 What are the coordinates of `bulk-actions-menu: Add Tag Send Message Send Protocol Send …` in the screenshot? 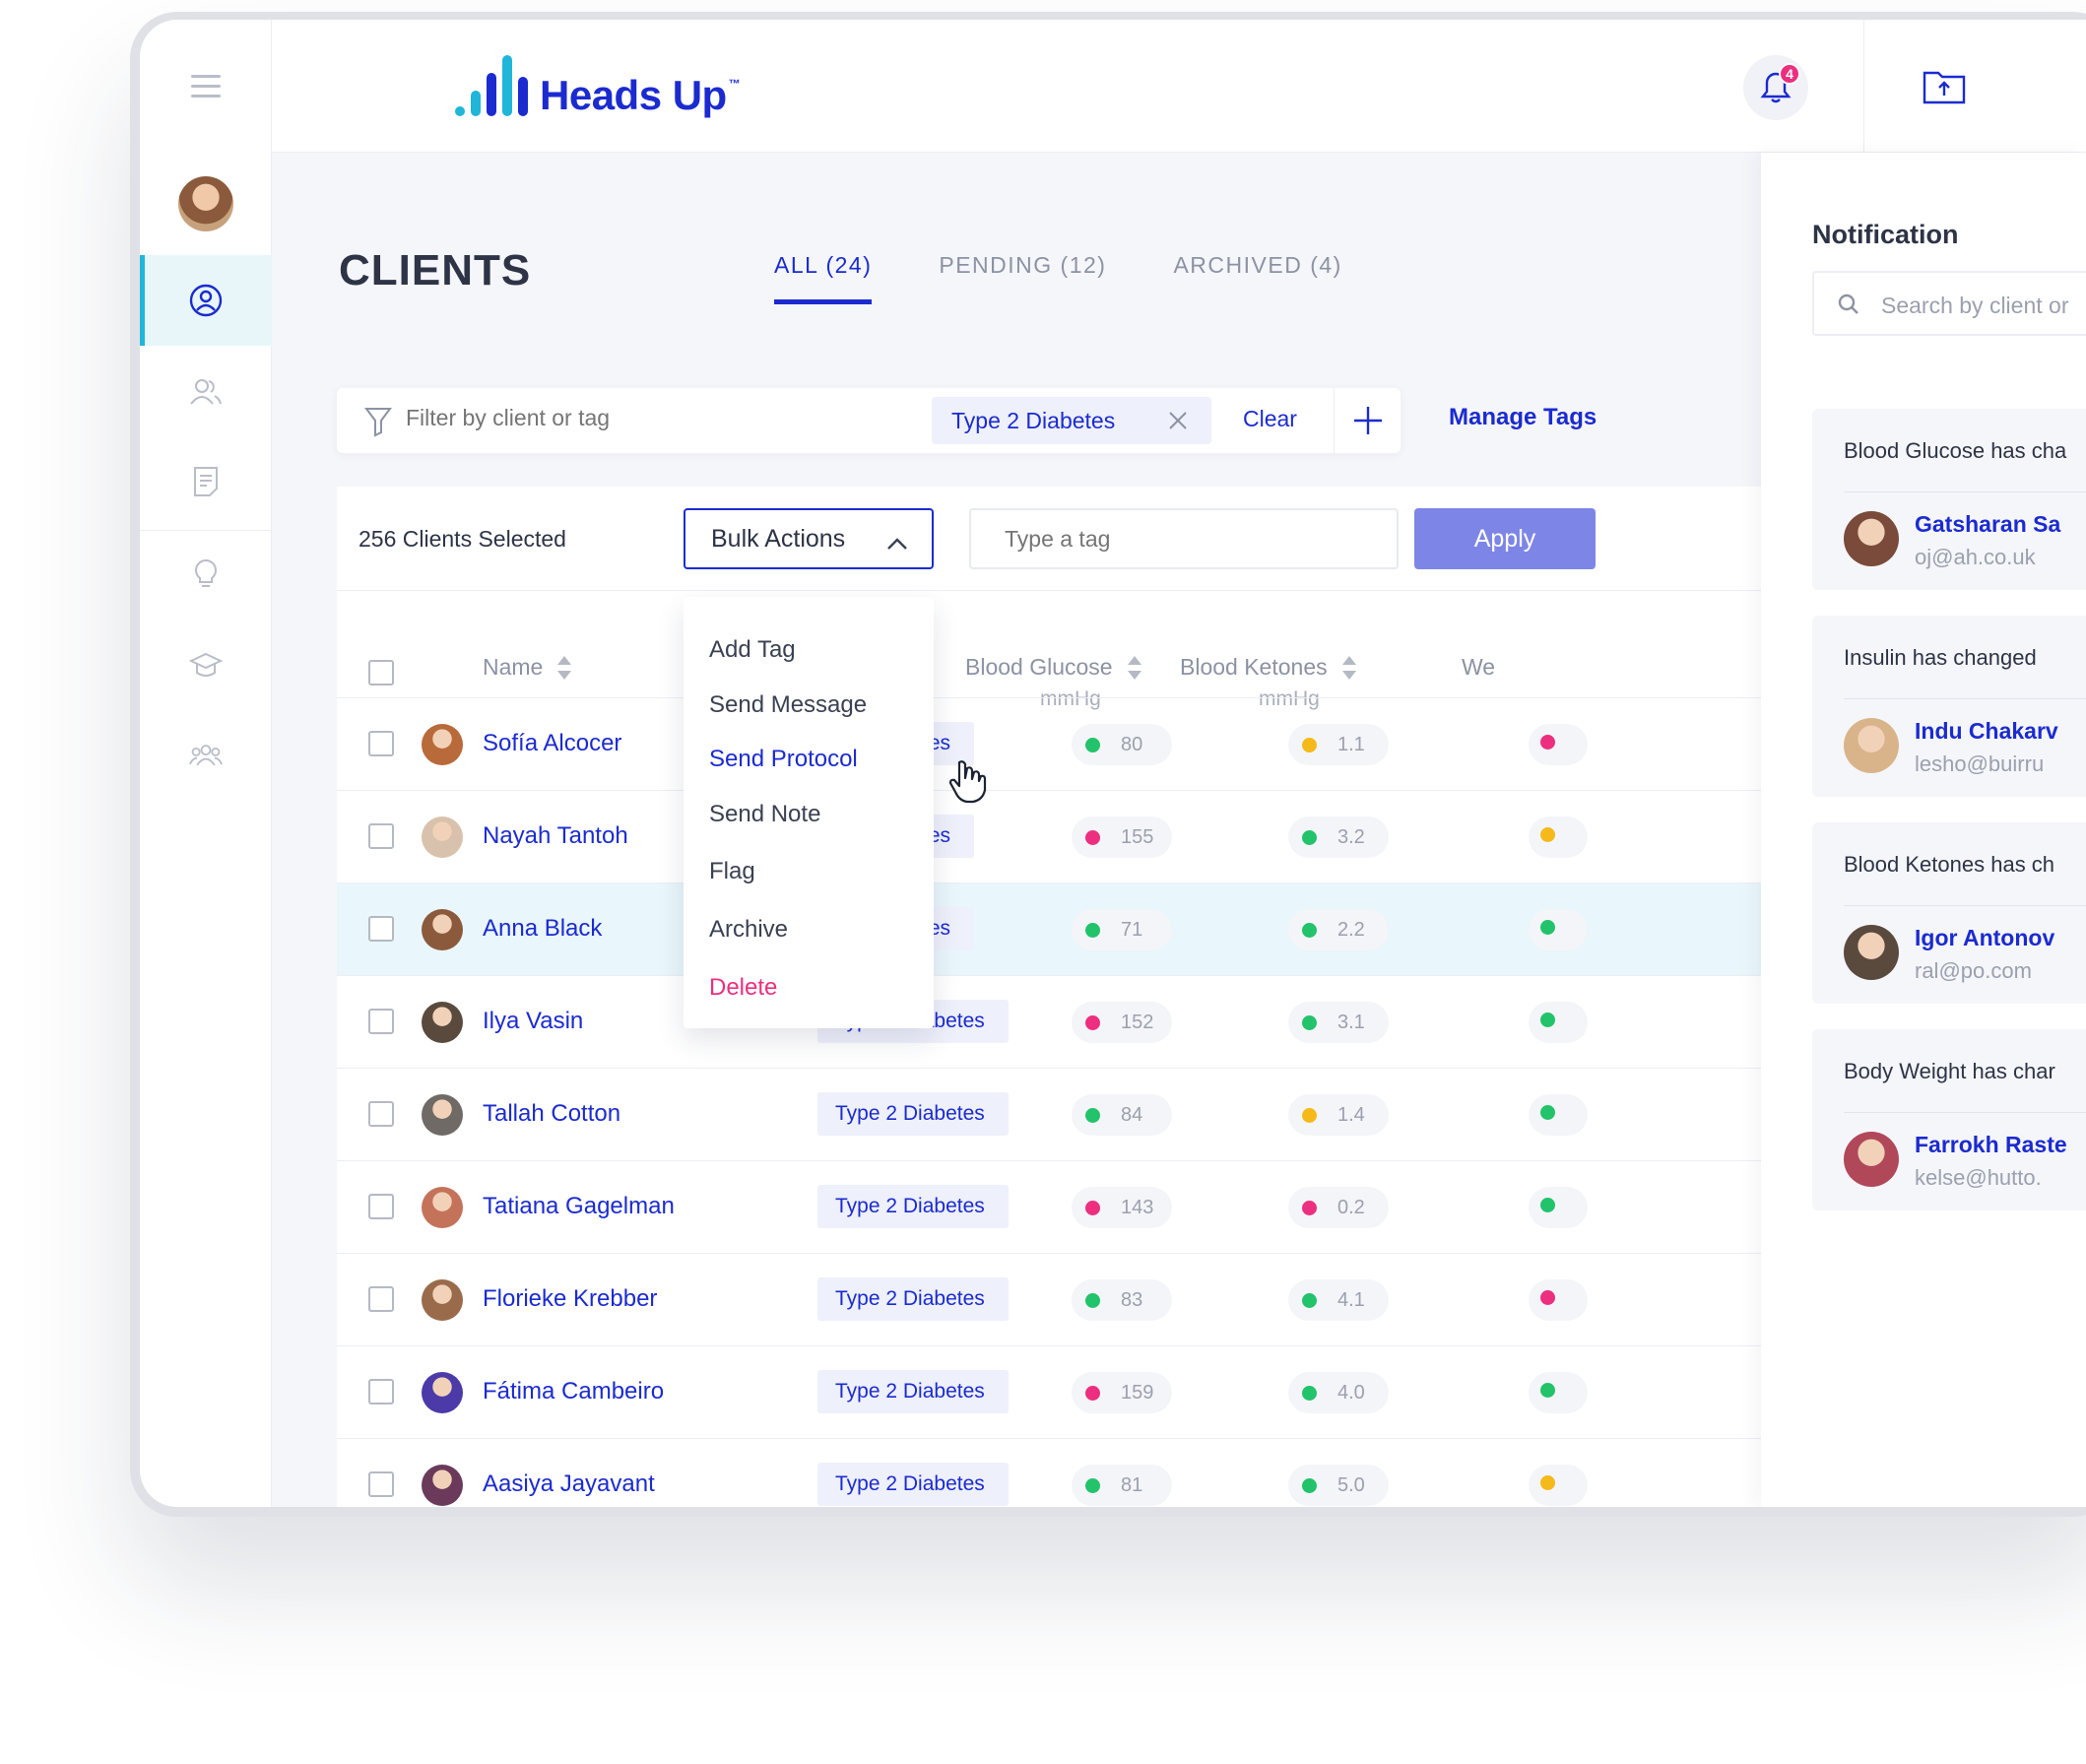 It's located at (809, 813).